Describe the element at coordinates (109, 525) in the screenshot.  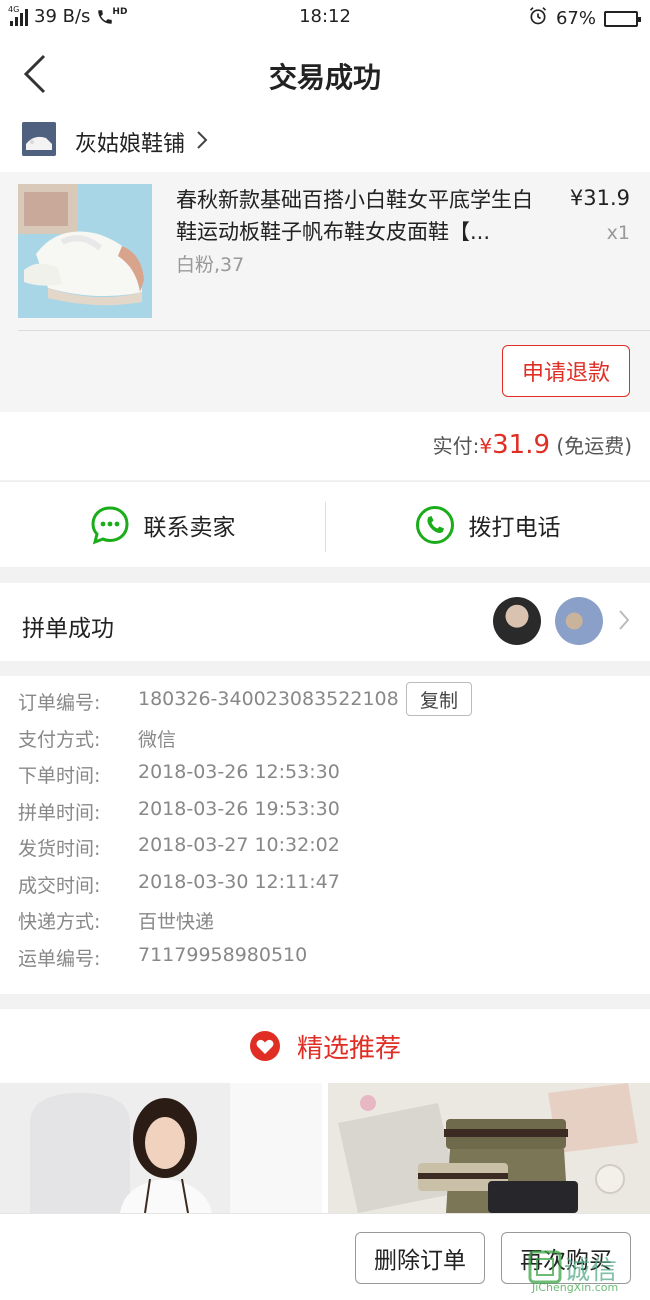
I see `chat-bubble-icon` at that location.